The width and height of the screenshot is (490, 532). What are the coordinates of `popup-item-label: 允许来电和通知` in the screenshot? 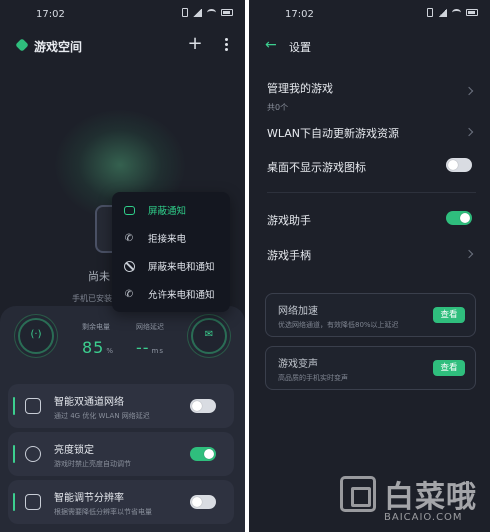 It's located at (181, 295).